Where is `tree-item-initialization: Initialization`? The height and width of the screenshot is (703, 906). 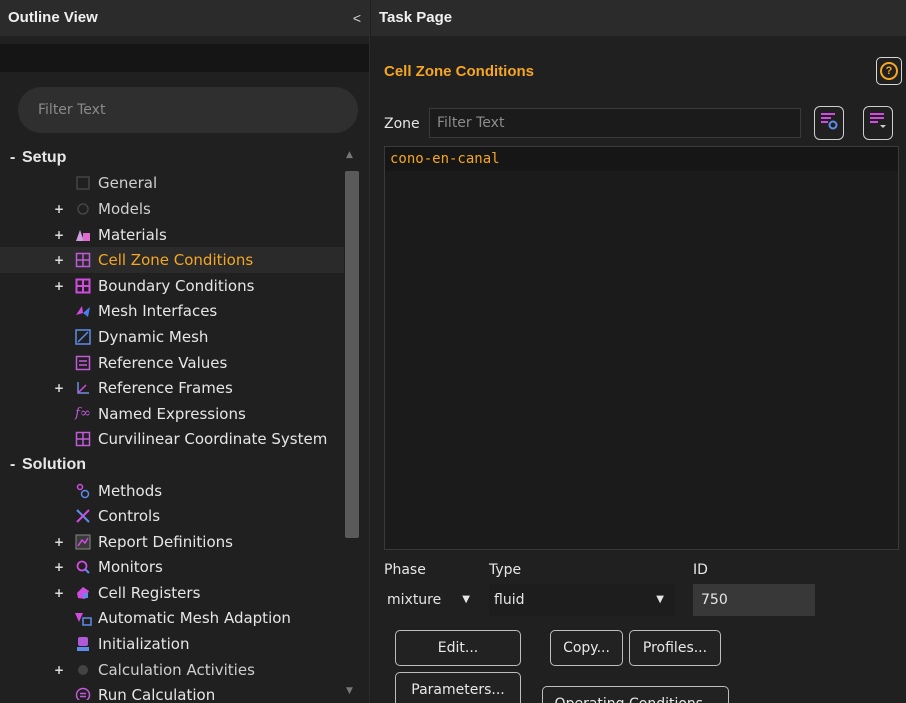 tree-item-initialization: Initialization is located at coordinates (172, 644).